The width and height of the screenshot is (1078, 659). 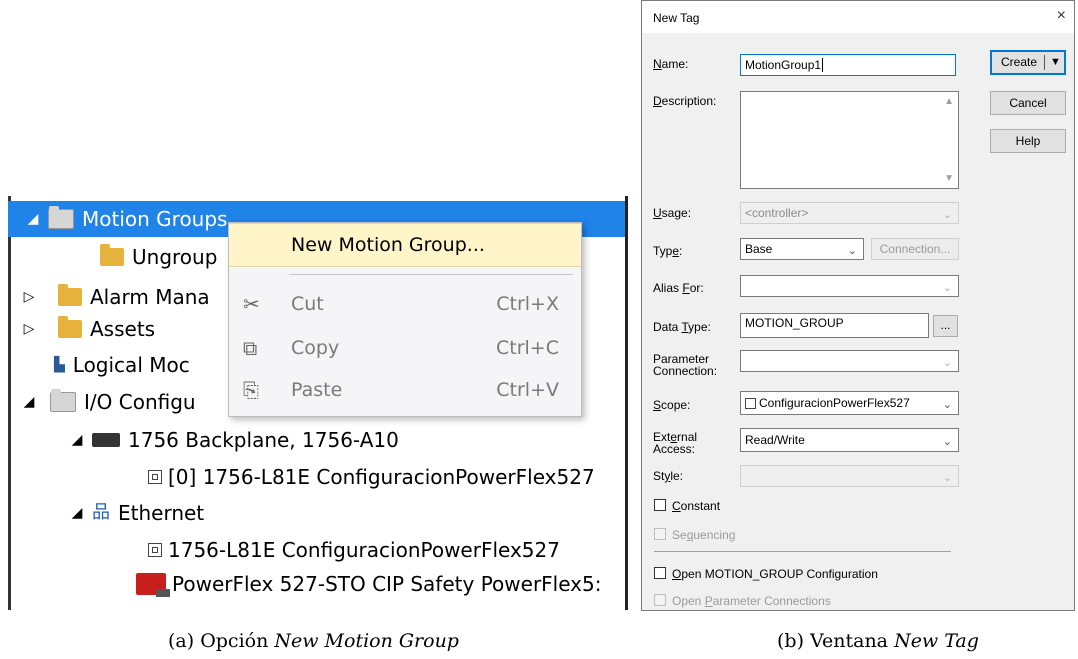 I want to click on tree-item-ungrouped: Ungroup, so click(x=158, y=257).